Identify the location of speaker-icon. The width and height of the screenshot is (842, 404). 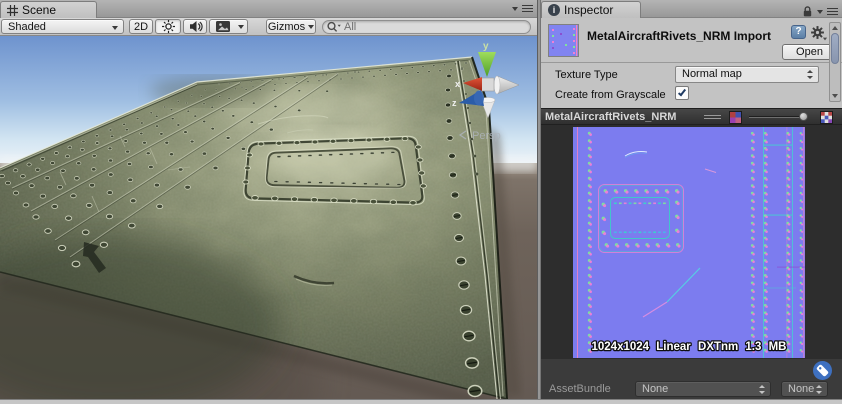
(196, 26).